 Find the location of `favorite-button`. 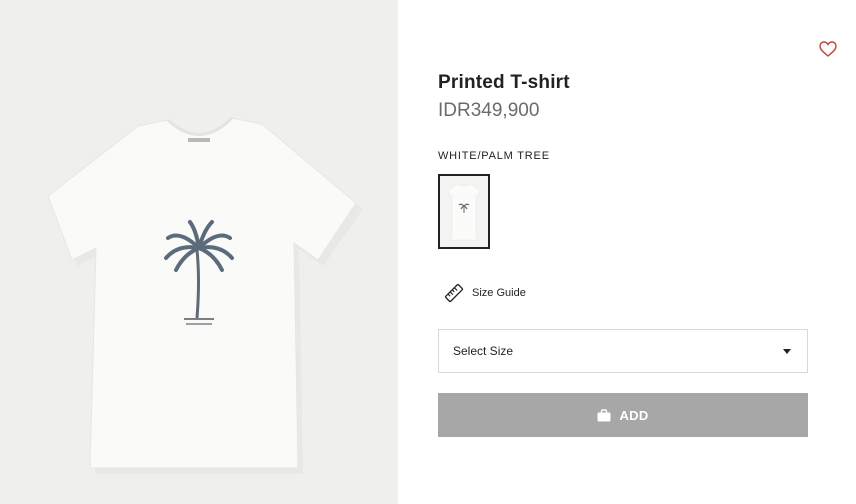

favorite-button is located at coordinates (828, 49).